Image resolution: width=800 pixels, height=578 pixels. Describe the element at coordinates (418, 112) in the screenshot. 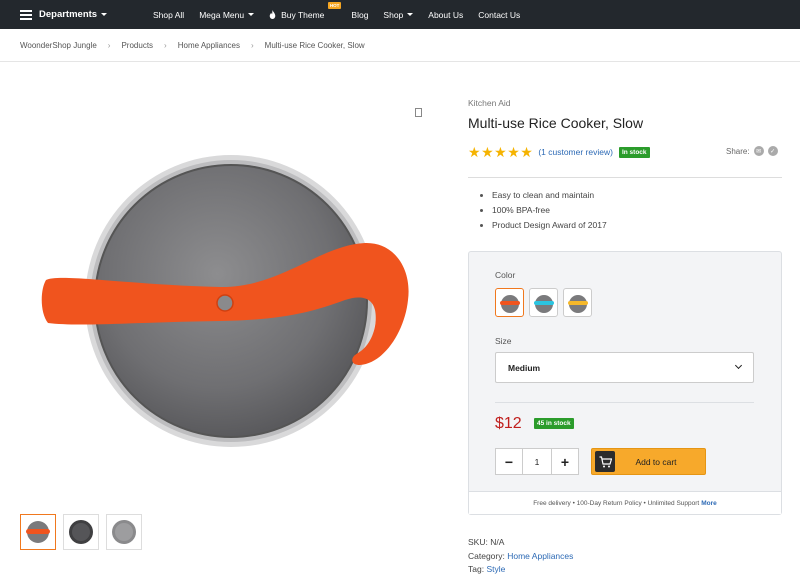

I see `zoom-icon` at that location.